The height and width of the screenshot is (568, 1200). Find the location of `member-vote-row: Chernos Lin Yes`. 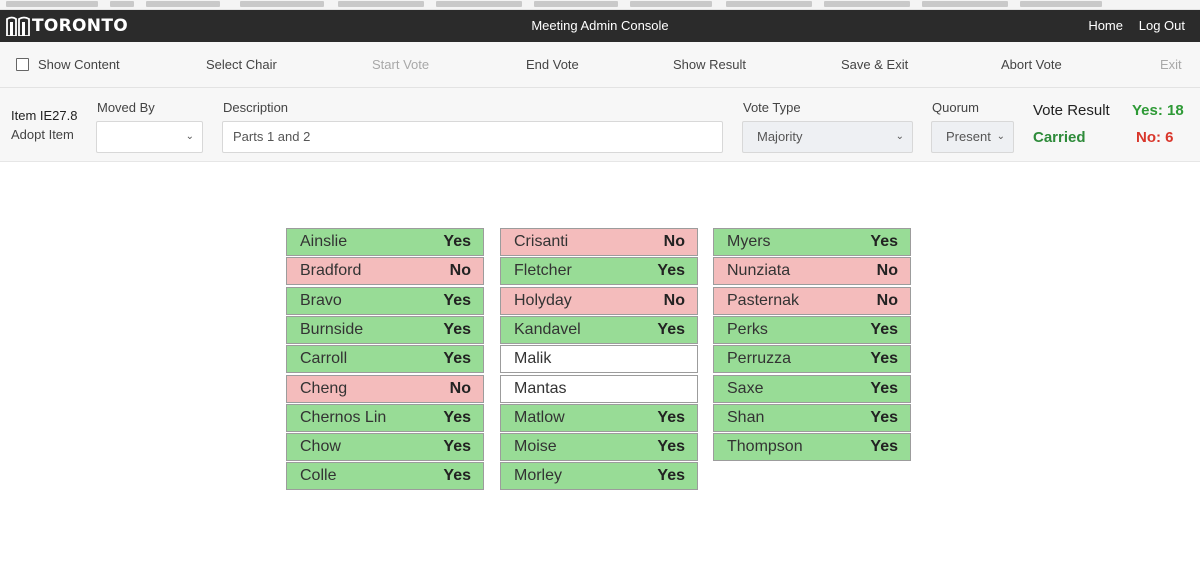

member-vote-row: Chernos Lin Yes is located at coordinates (385, 418).